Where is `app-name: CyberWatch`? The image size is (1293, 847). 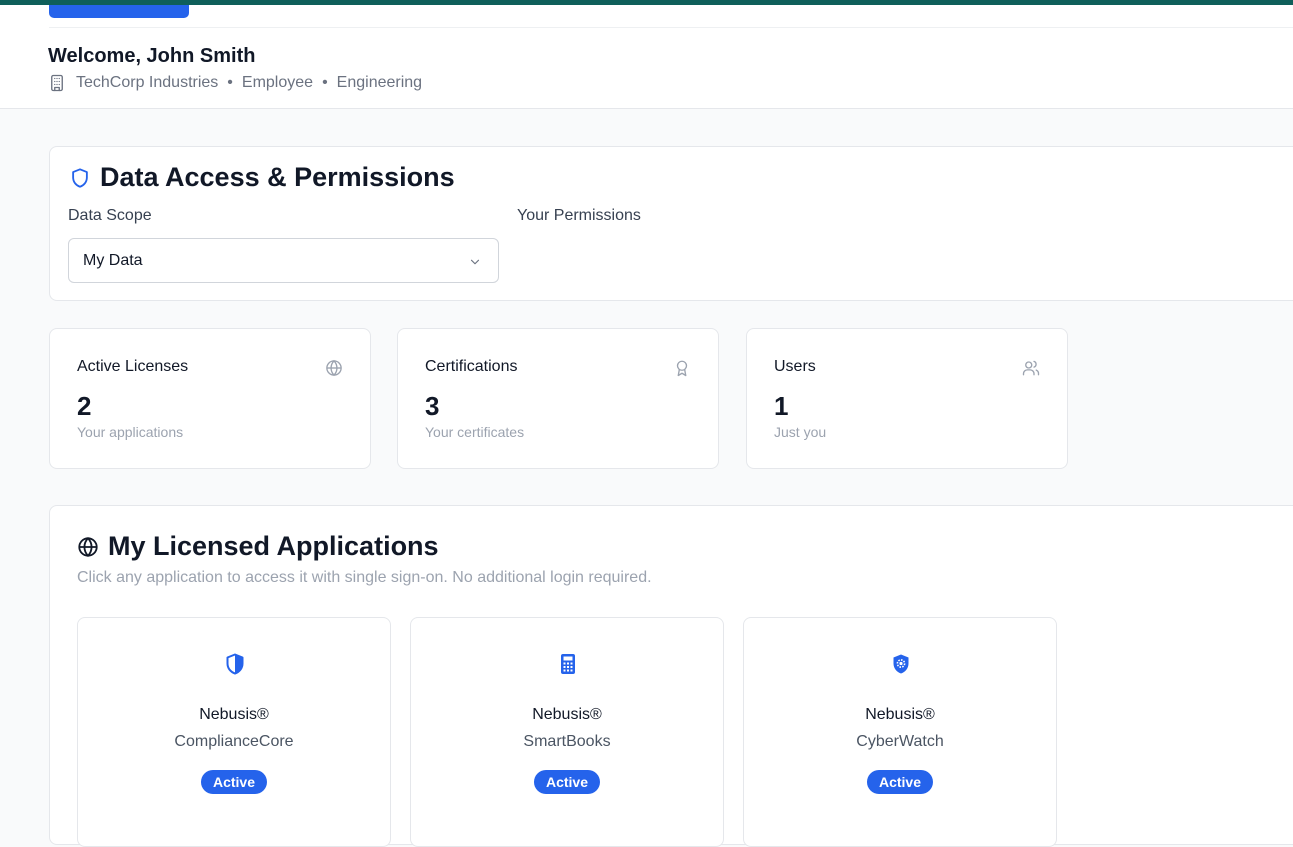 app-name: CyberWatch is located at coordinates (900, 741).